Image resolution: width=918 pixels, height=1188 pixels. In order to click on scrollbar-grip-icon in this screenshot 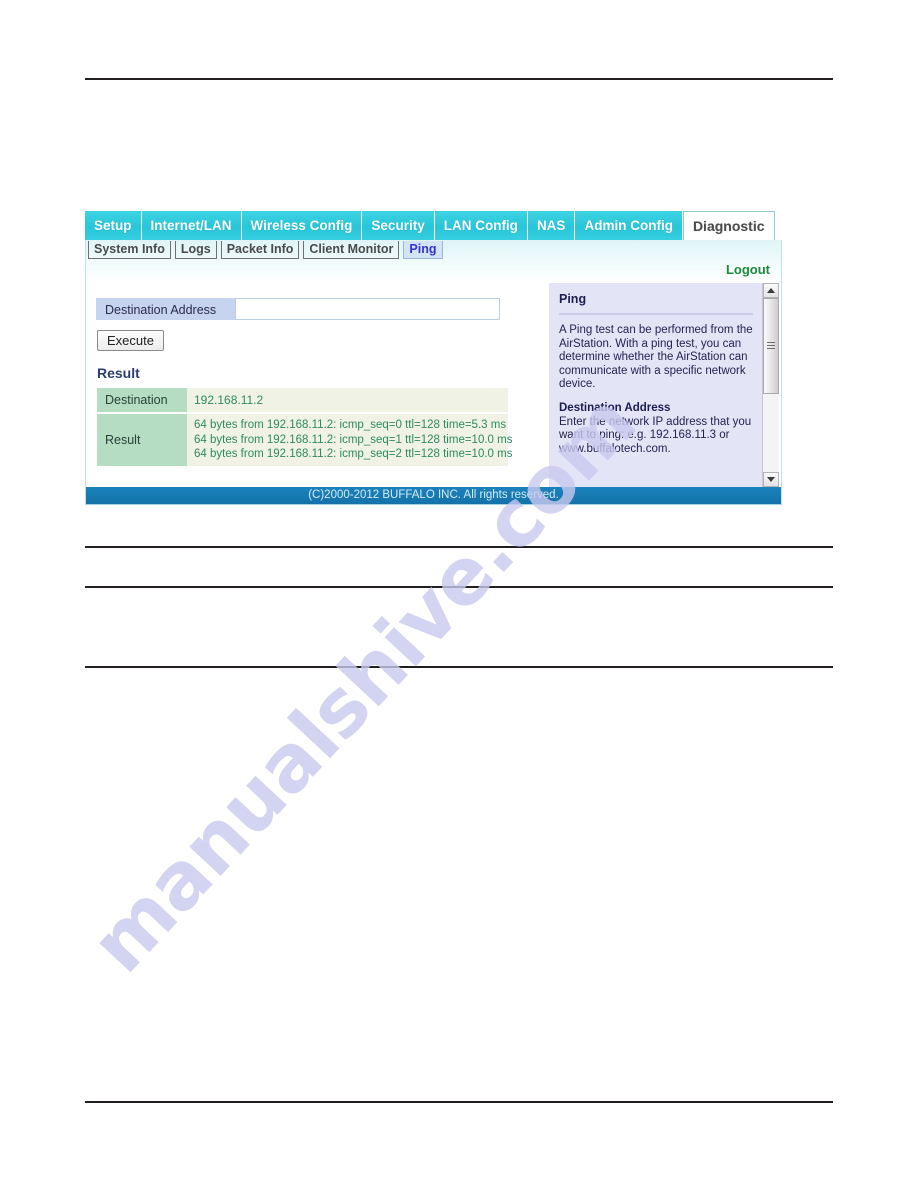, I will do `click(771, 345)`.